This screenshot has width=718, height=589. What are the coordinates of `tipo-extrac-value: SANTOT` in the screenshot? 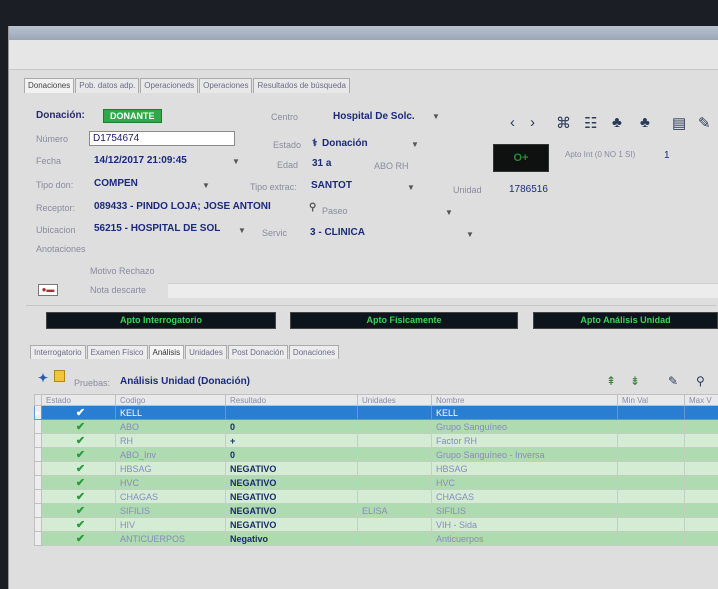 It's located at (331, 185).